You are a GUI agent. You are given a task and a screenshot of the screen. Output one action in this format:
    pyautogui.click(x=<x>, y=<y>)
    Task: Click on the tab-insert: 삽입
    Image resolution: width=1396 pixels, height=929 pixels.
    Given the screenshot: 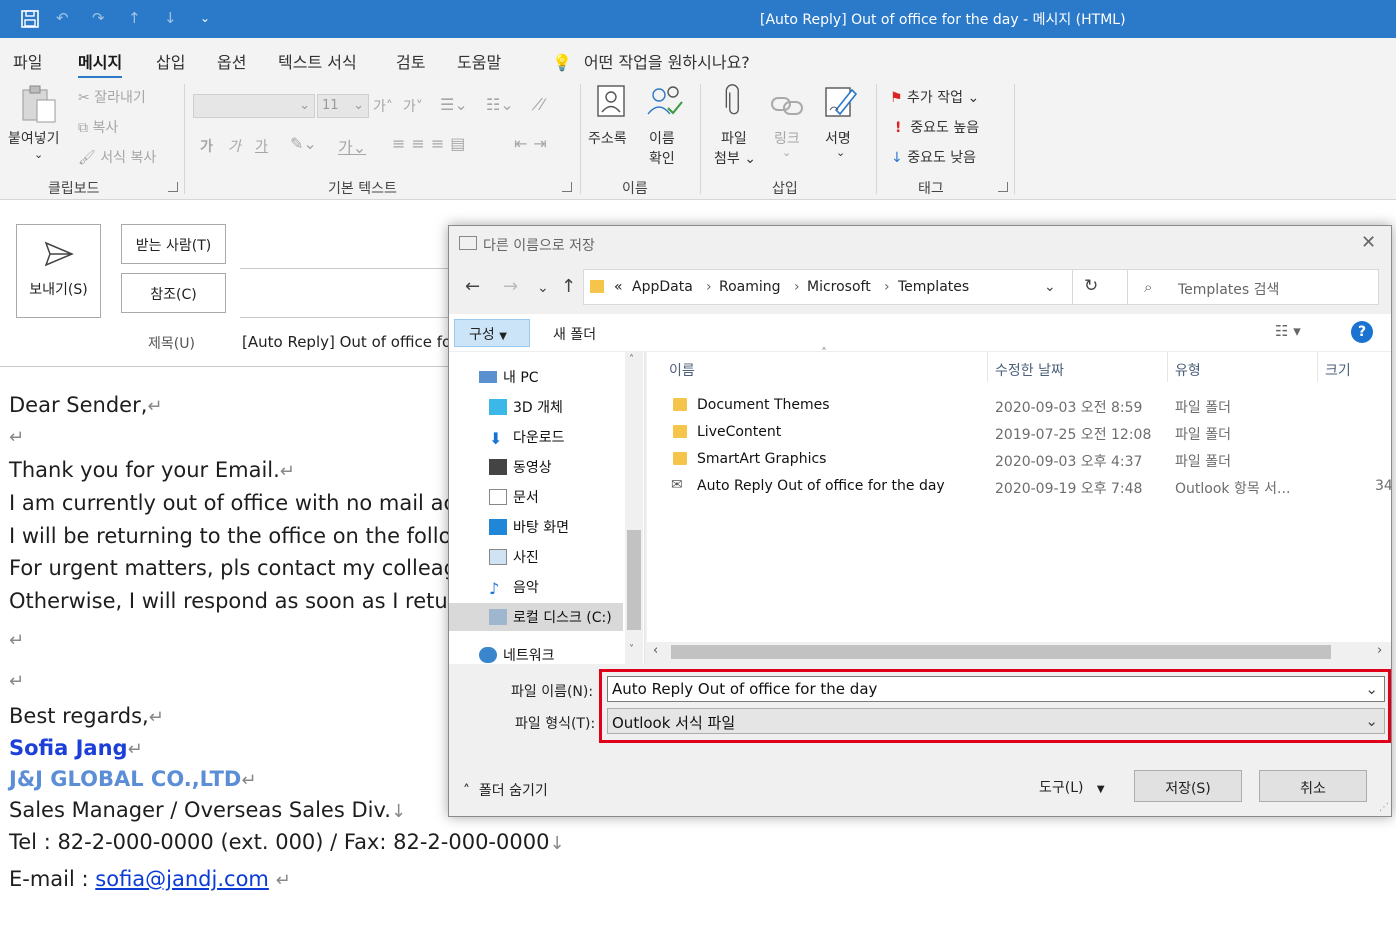 What is the action you would take?
    pyautogui.click(x=170, y=61)
    